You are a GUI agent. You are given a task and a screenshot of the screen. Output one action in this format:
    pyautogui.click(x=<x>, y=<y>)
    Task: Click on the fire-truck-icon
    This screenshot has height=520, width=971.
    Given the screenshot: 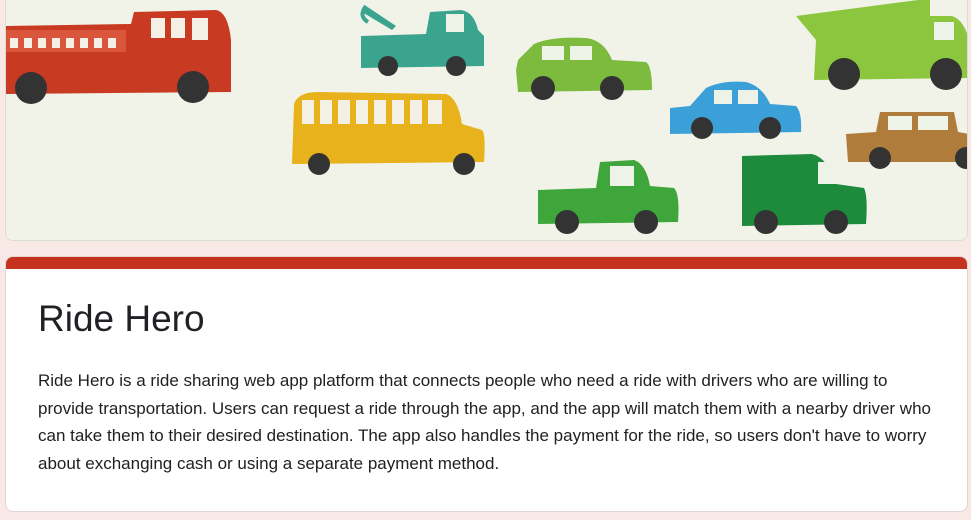 What is the action you would take?
    pyautogui.click(x=118, y=57)
    